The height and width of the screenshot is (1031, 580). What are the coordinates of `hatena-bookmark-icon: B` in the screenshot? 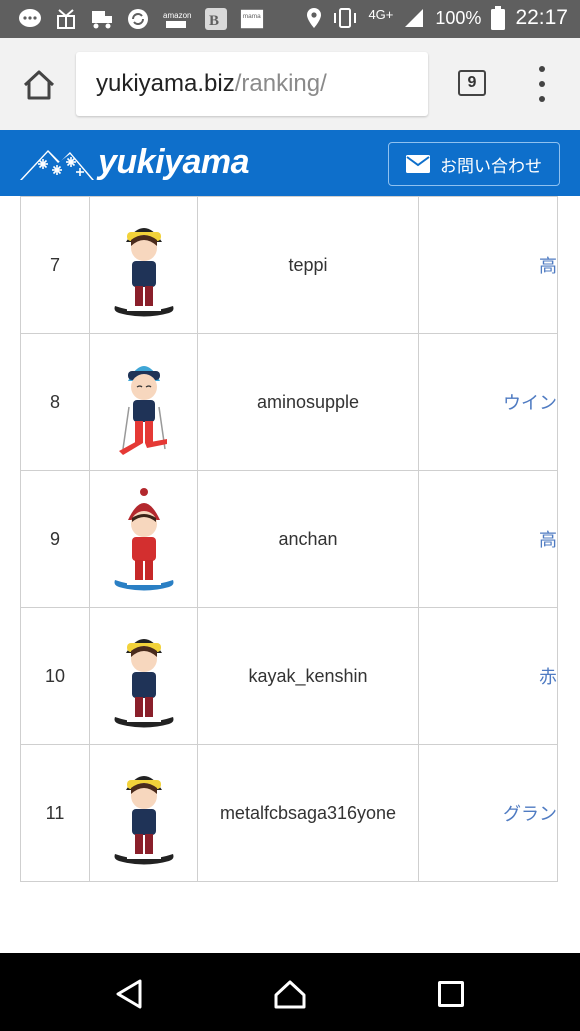 It's located at (216, 19).